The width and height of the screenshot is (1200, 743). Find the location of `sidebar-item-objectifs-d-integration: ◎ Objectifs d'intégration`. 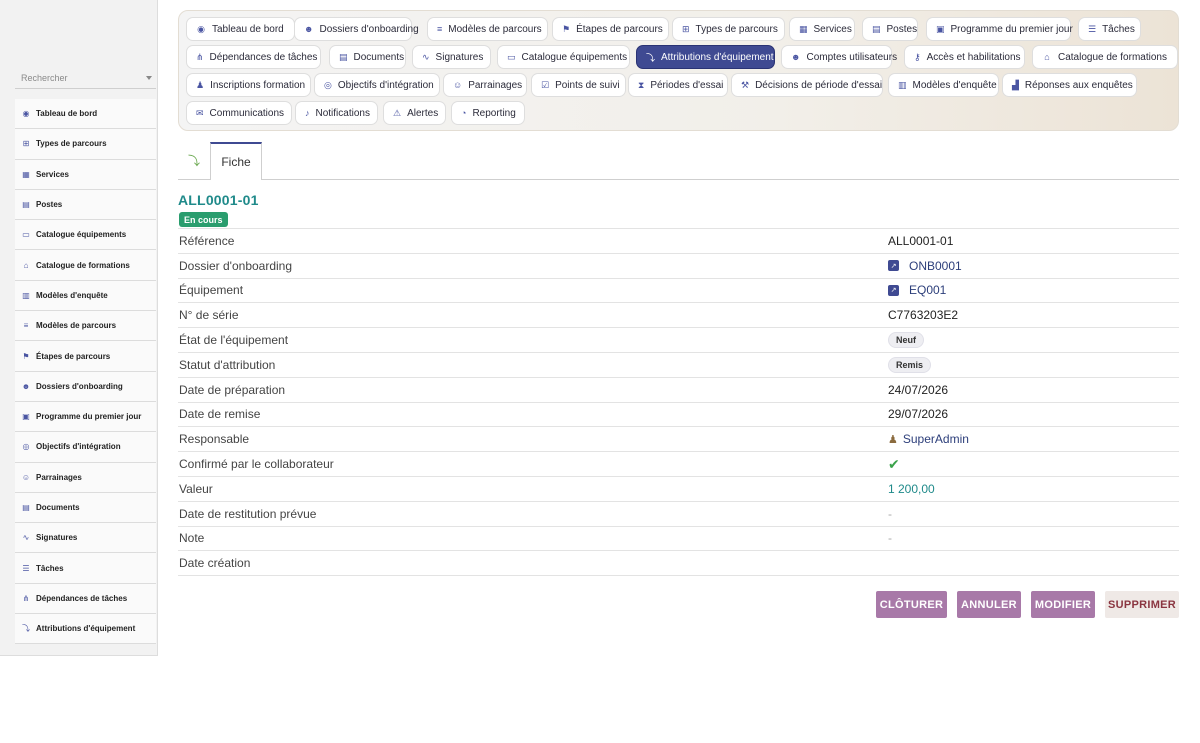

sidebar-item-objectifs-d-integration: ◎ Objectifs d'intégration is located at coordinates (85, 447).